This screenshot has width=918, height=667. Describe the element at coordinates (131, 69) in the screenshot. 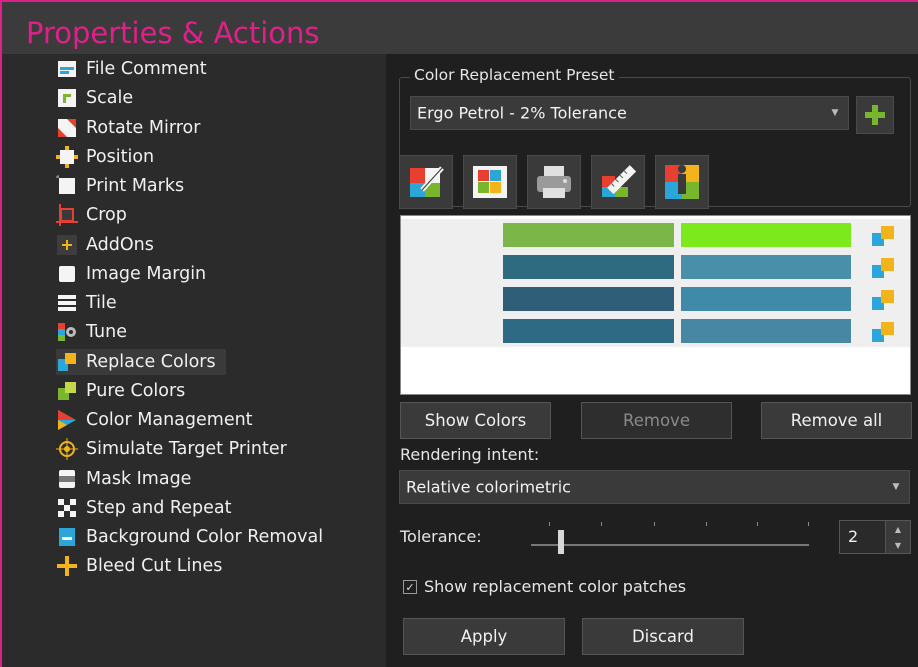

I see `nav-item-file-comment: File Comment` at that location.